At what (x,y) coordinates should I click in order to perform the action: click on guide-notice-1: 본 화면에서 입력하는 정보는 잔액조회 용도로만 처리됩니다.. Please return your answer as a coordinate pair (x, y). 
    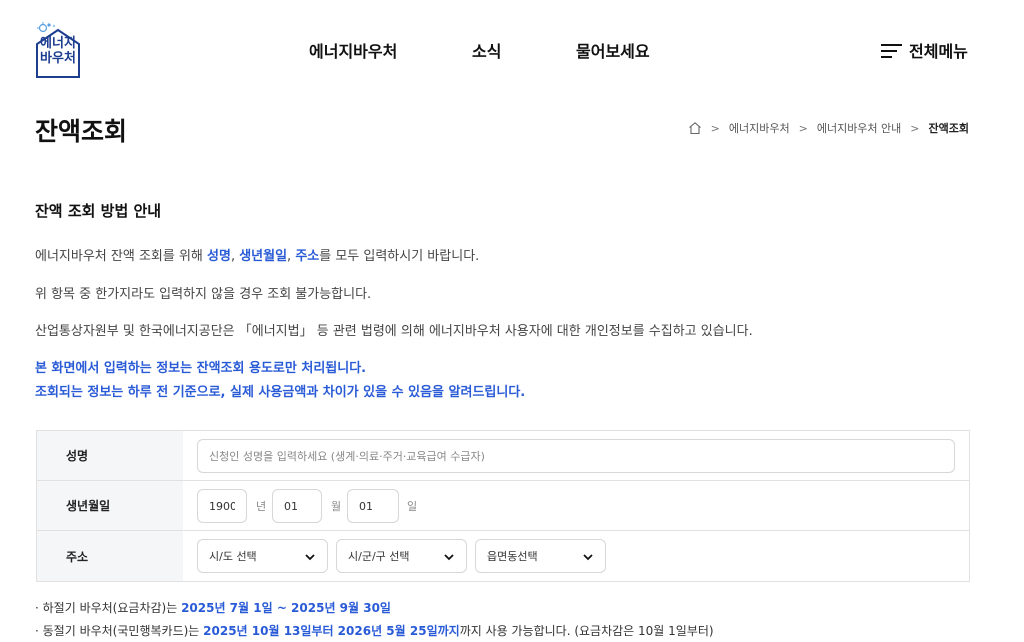
    Looking at the image, I should click on (201, 368).